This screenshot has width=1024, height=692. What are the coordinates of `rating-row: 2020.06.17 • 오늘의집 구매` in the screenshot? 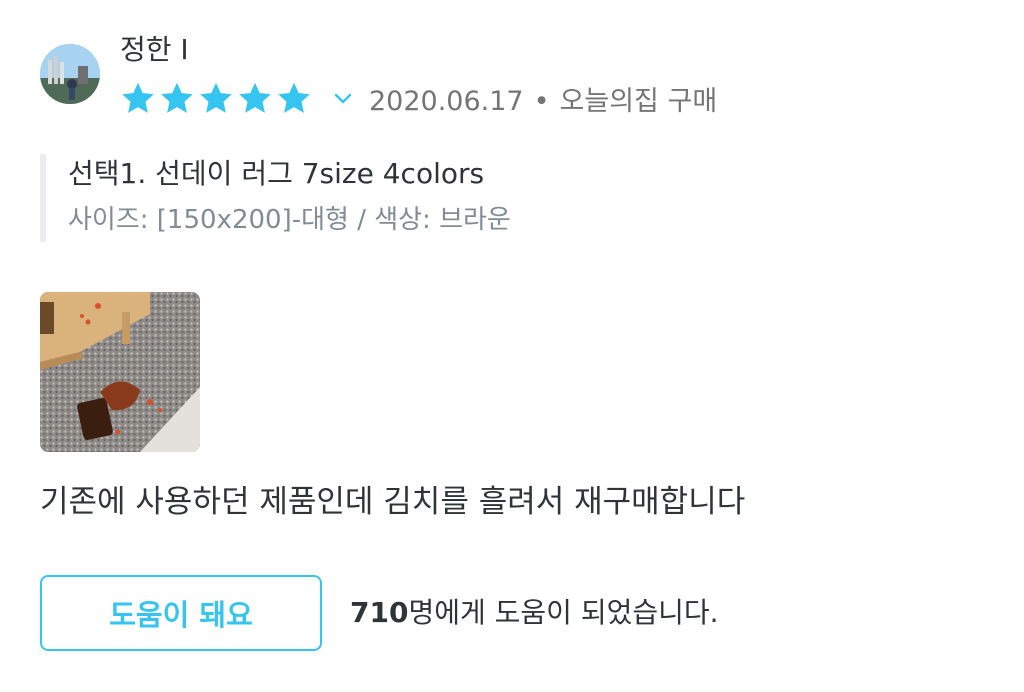 It's located at (418, 98).